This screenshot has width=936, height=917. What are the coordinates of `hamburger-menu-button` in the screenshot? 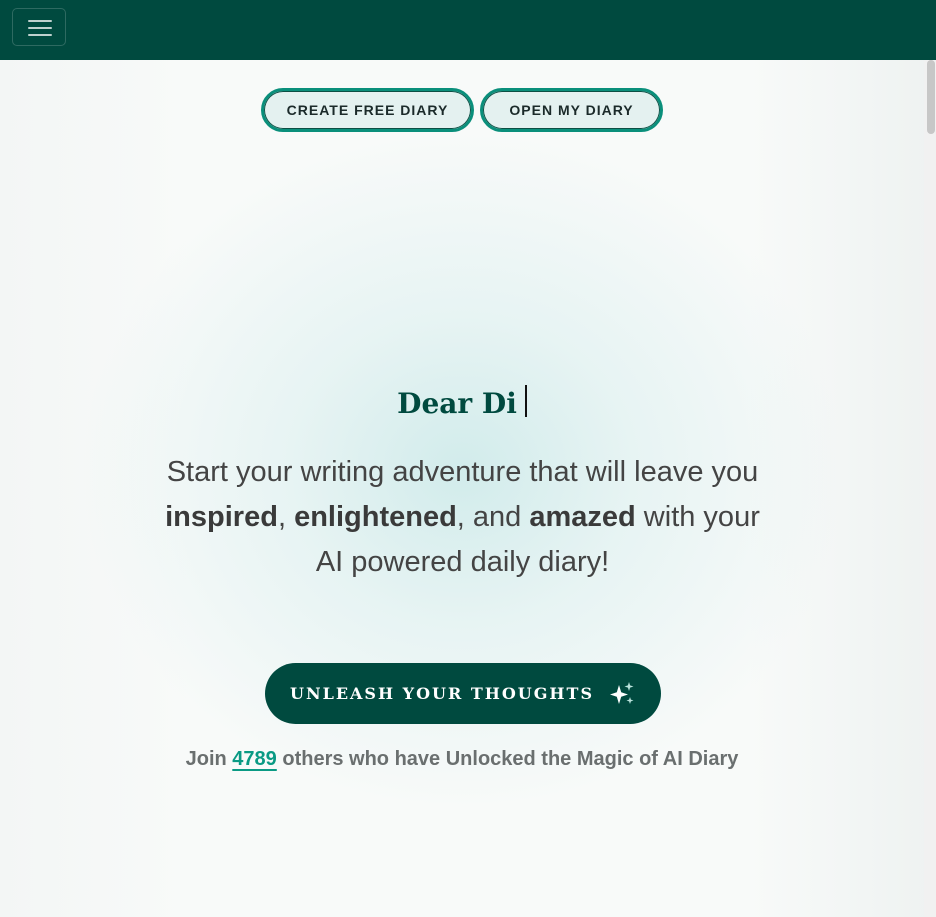 It's located at (39, 27).